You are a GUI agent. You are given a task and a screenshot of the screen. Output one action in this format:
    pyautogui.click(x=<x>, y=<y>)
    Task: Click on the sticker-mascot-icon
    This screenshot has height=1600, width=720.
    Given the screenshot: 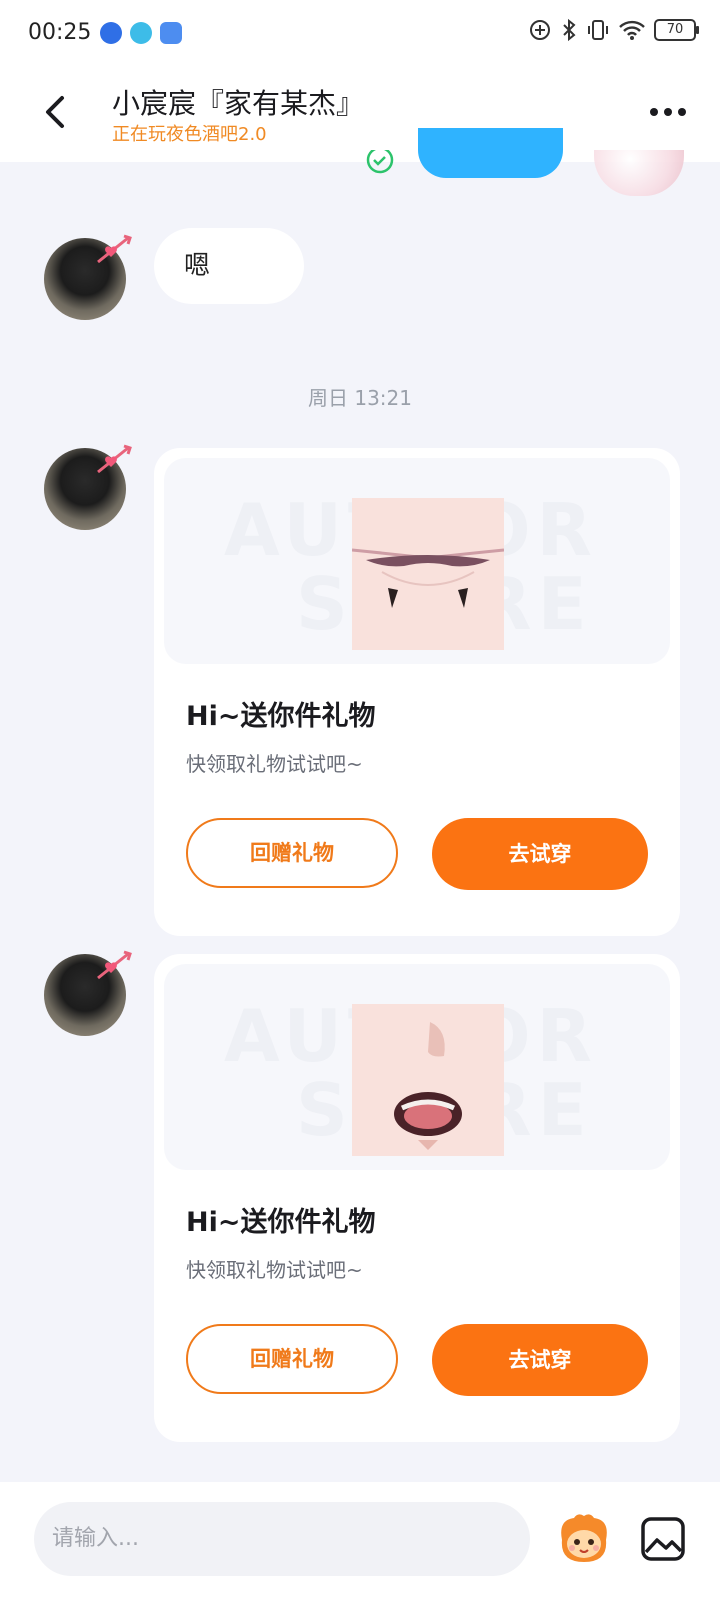 What is the action you would take?
    pyautogui.click(x=584, y=1540)
    